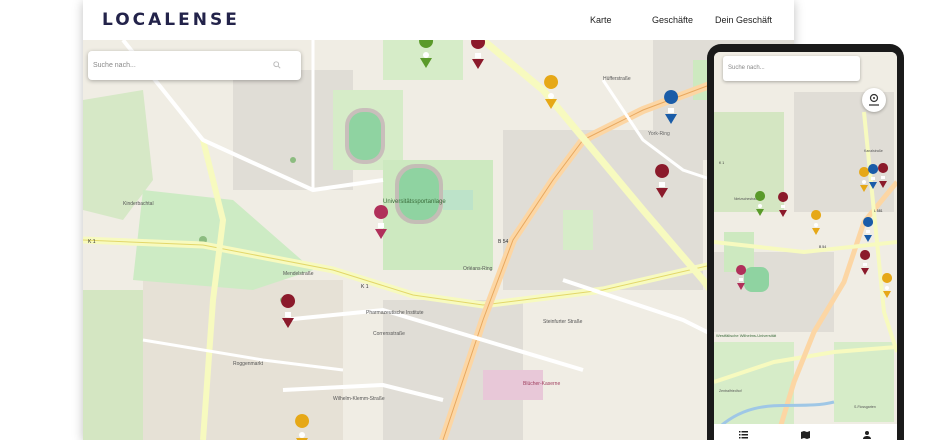 The width and height of the screenshot is (952, 440). Describe the element at coordinates (878, 211) in the screenshot. I see `mobile-map-label: L 581` at that location.